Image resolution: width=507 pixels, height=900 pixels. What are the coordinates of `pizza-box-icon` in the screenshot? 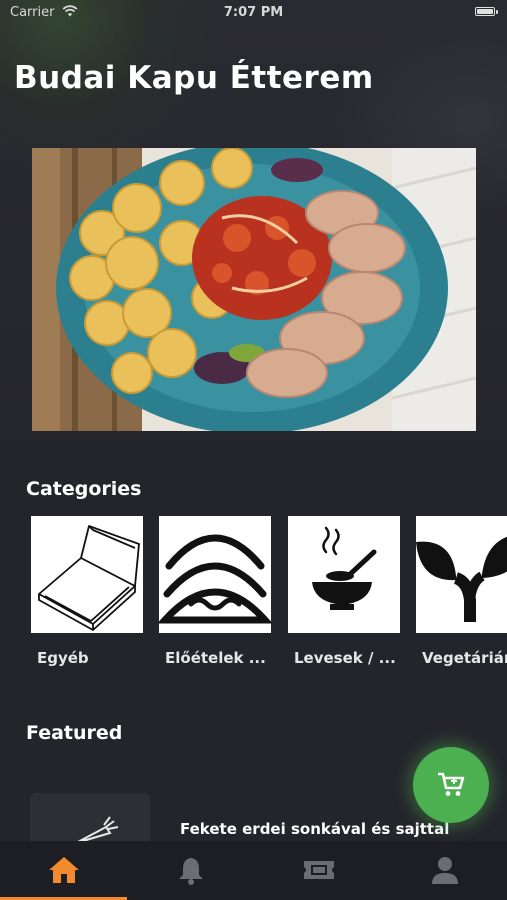 It's located at (89, 578).